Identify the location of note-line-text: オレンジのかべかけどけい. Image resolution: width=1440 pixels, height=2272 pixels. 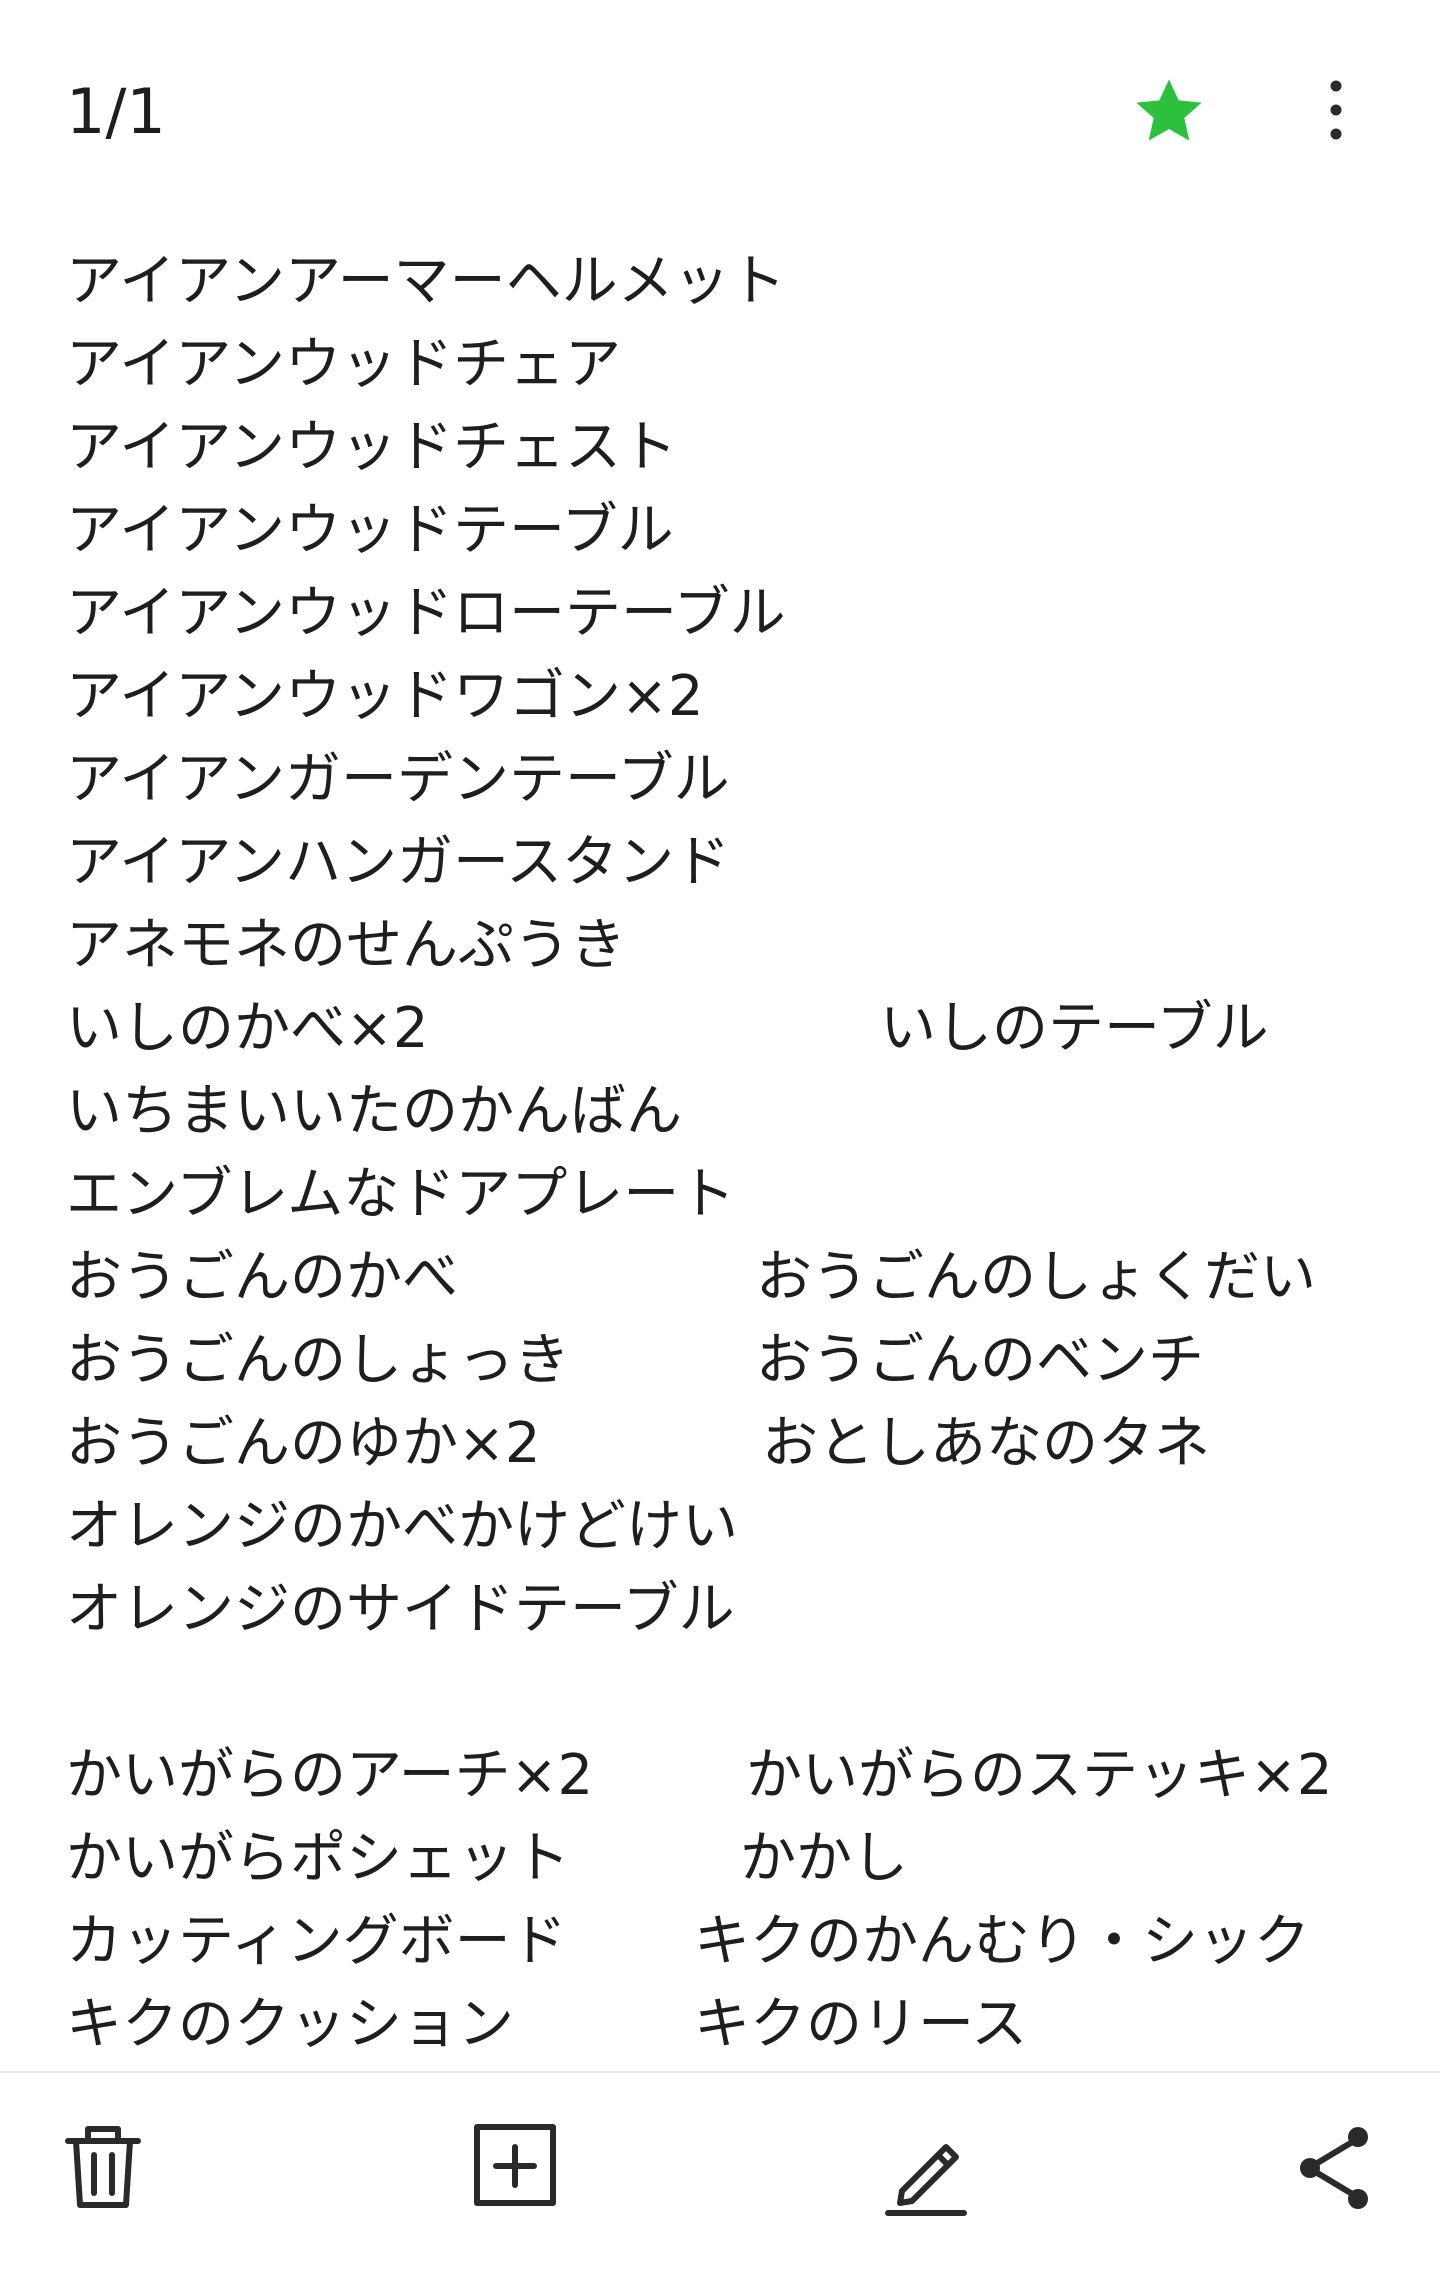
(402, 1526).